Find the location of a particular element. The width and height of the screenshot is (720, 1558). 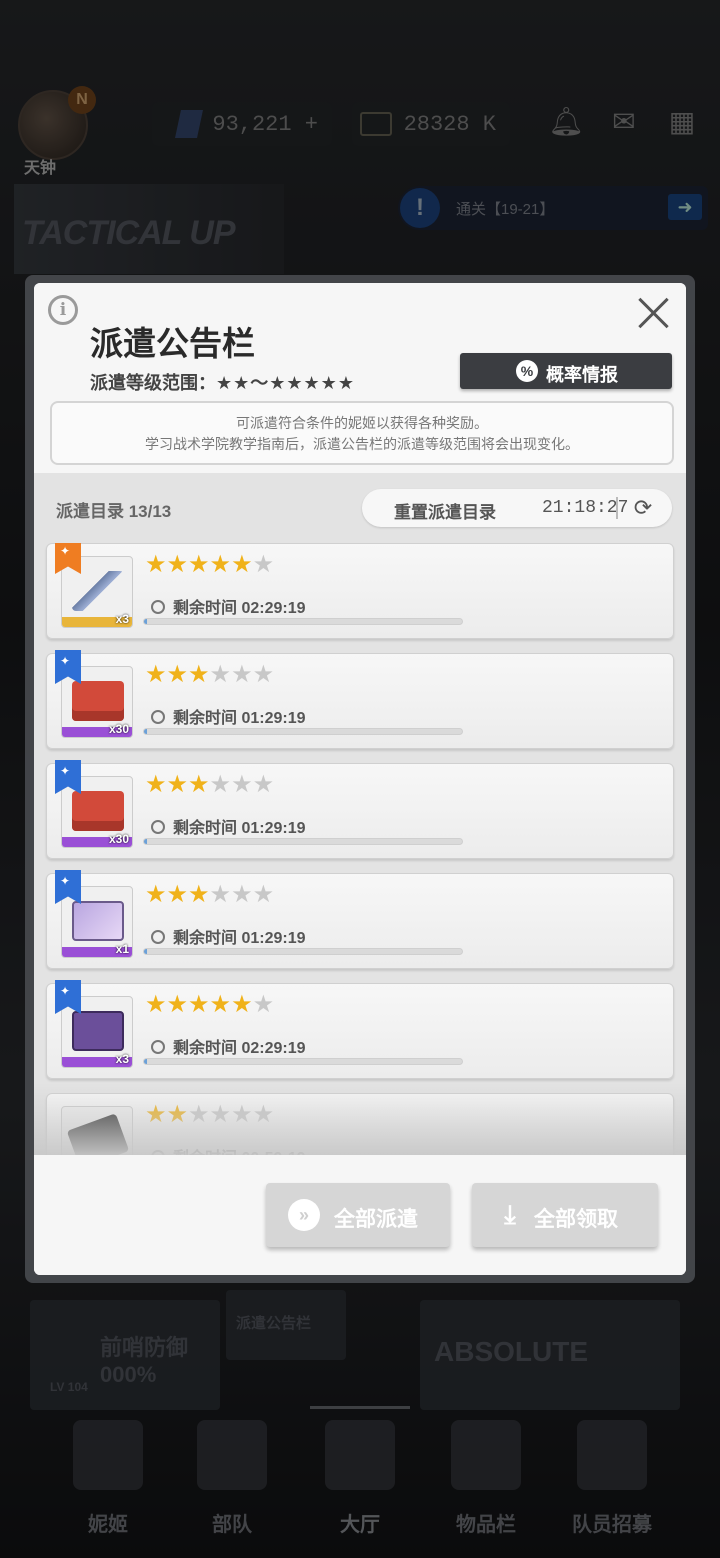

claim-all-button: ⤓ 全部领取 is located at coordinates (565, 1215).